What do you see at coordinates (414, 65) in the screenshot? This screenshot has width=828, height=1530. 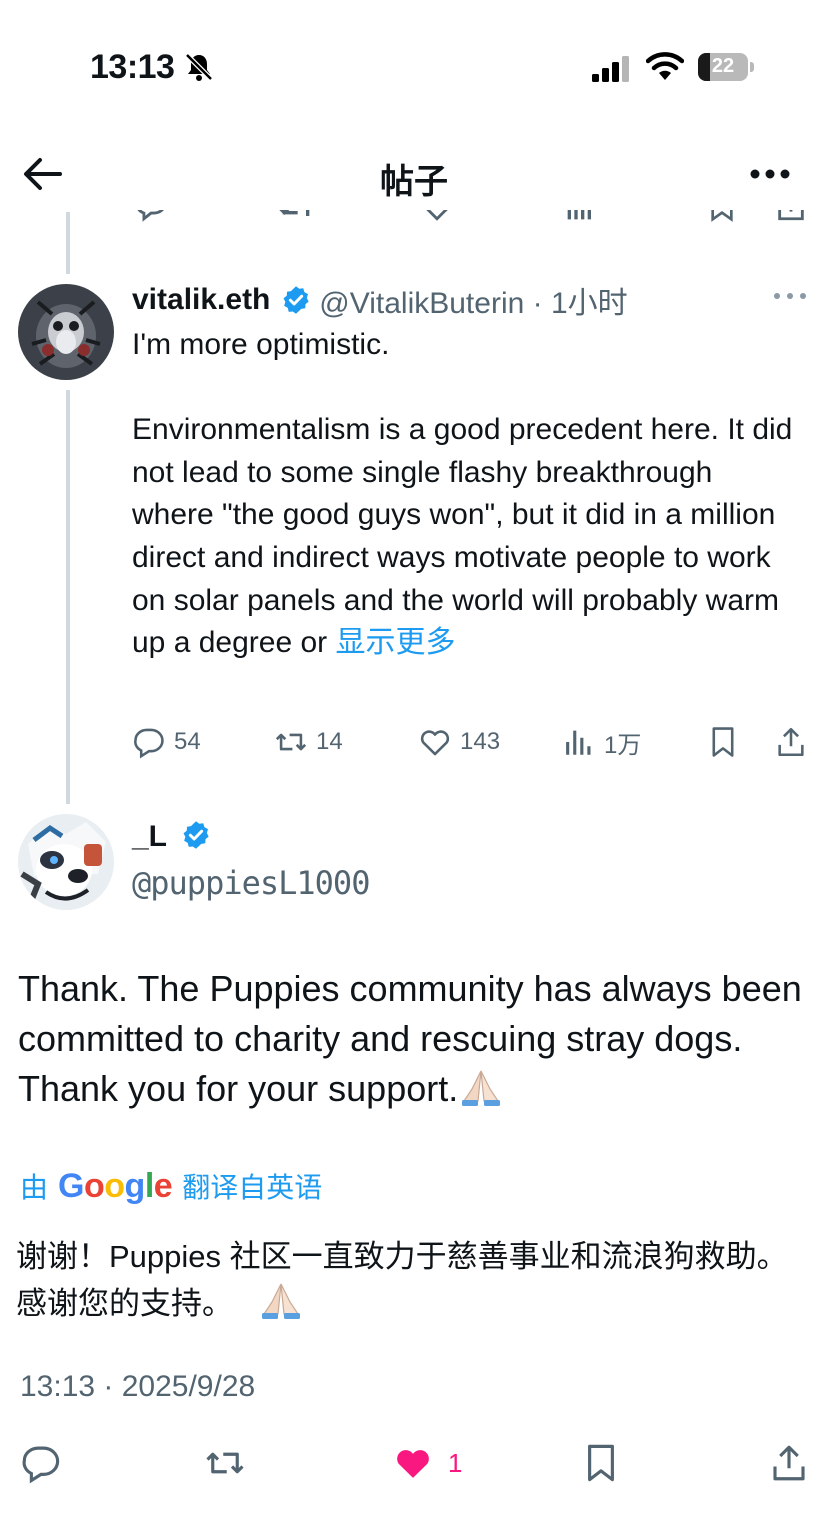 I see `status-bar: 13:13 22` at bounding box center [414, 65].